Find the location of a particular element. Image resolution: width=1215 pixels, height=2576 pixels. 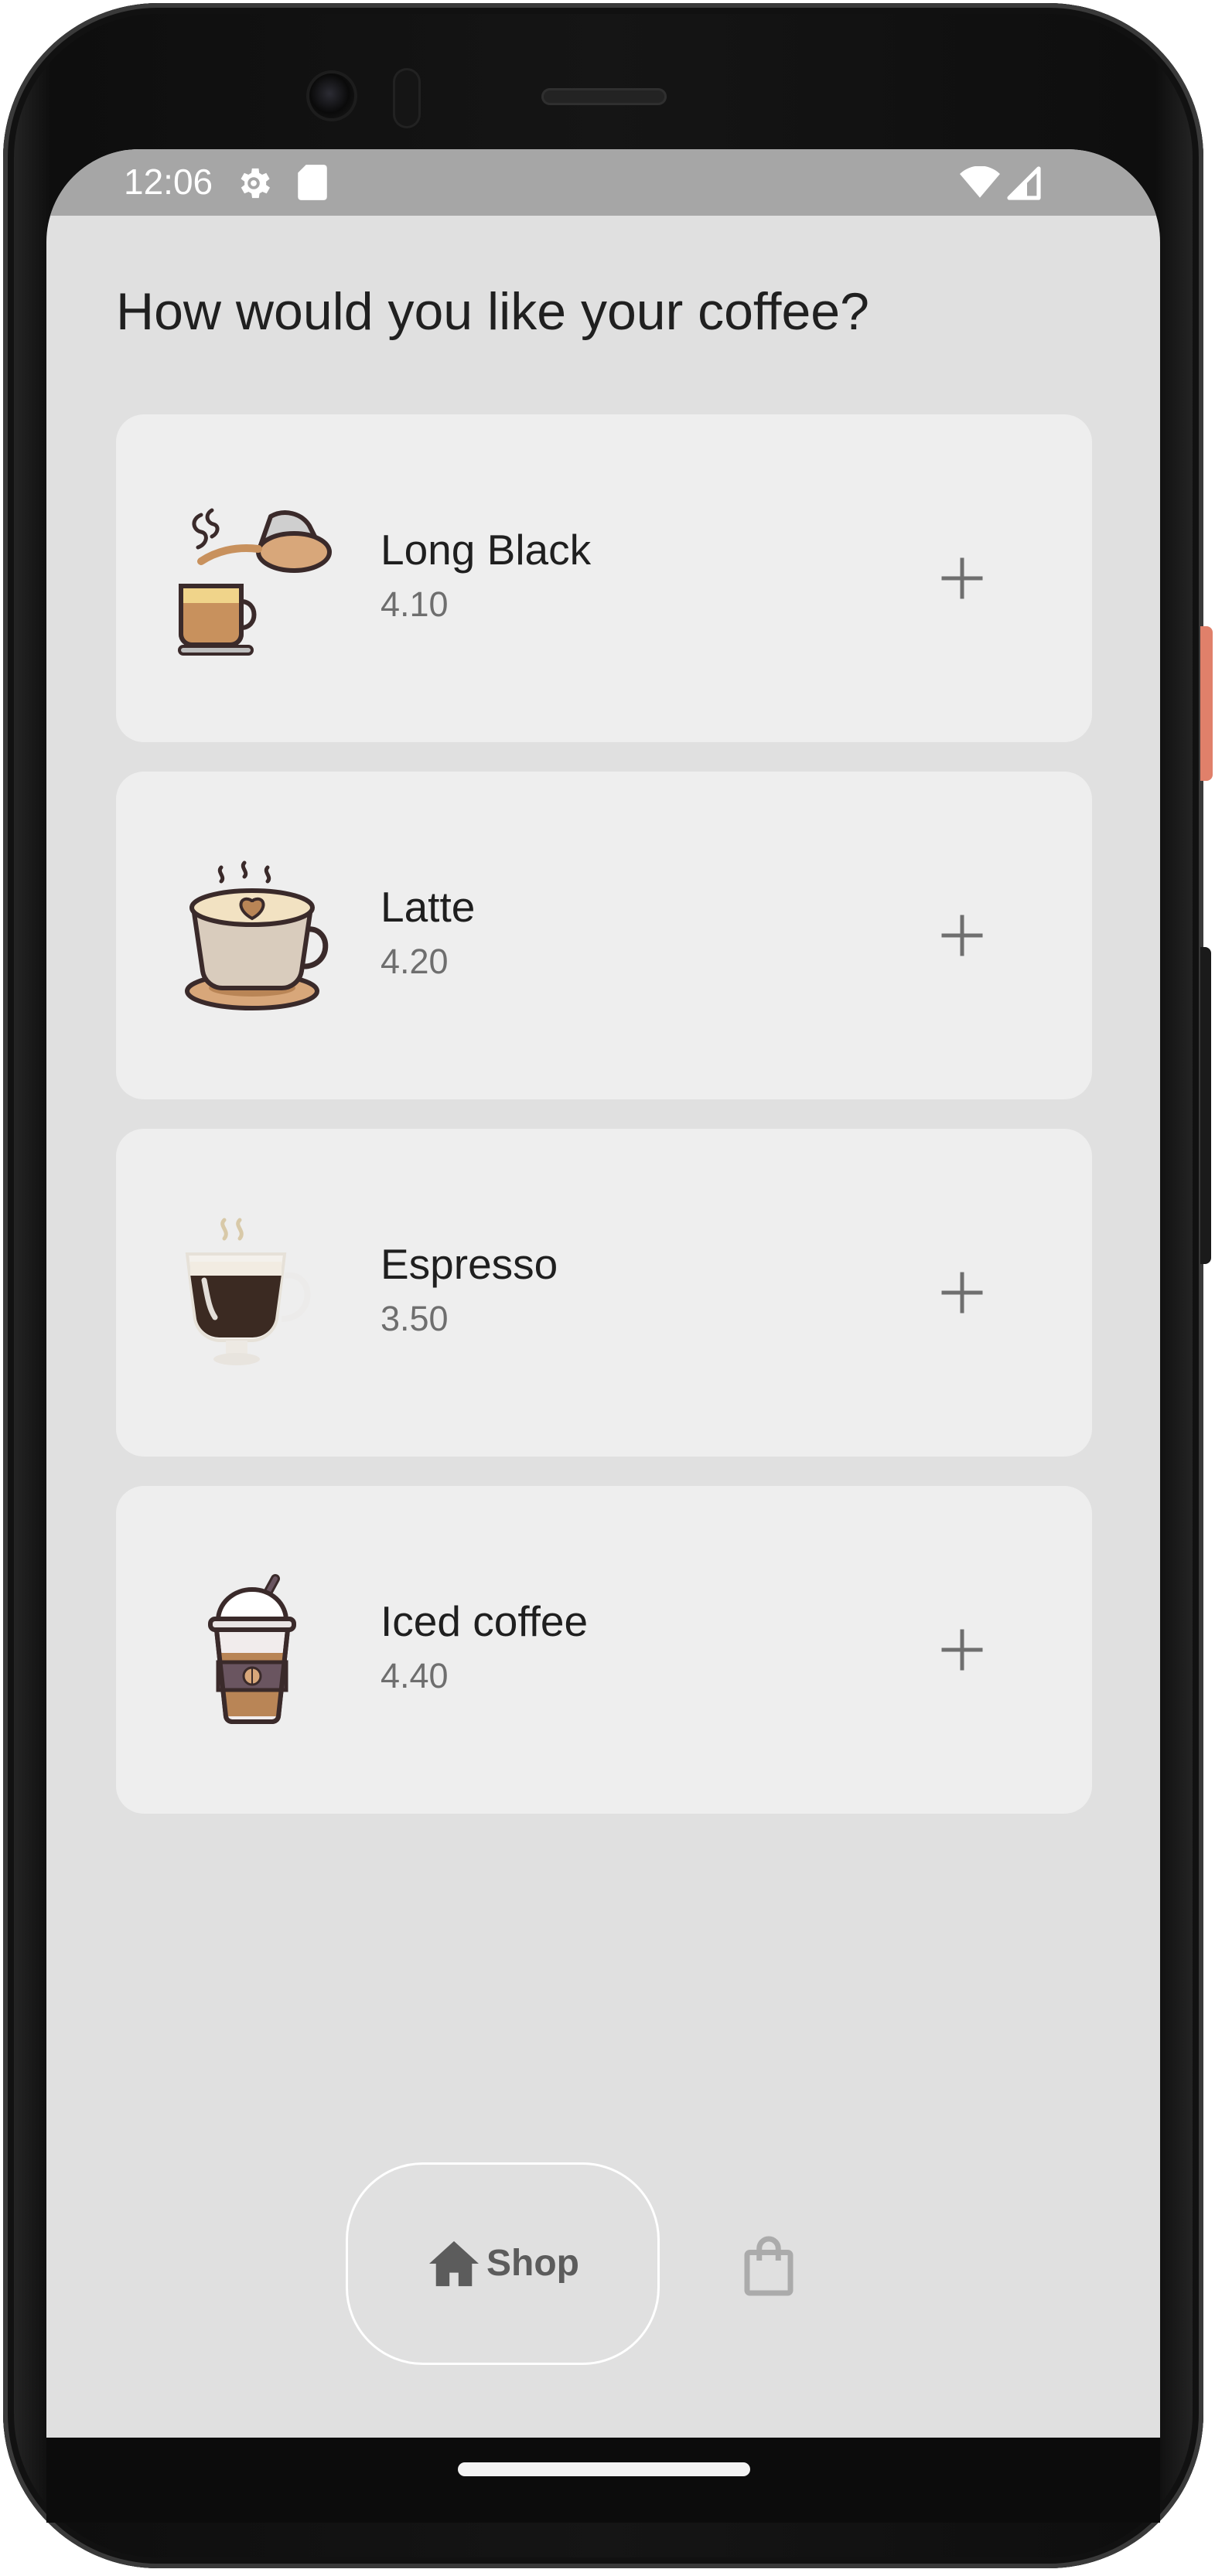

cell-signal-icon is located at coordinates (1024, 183).